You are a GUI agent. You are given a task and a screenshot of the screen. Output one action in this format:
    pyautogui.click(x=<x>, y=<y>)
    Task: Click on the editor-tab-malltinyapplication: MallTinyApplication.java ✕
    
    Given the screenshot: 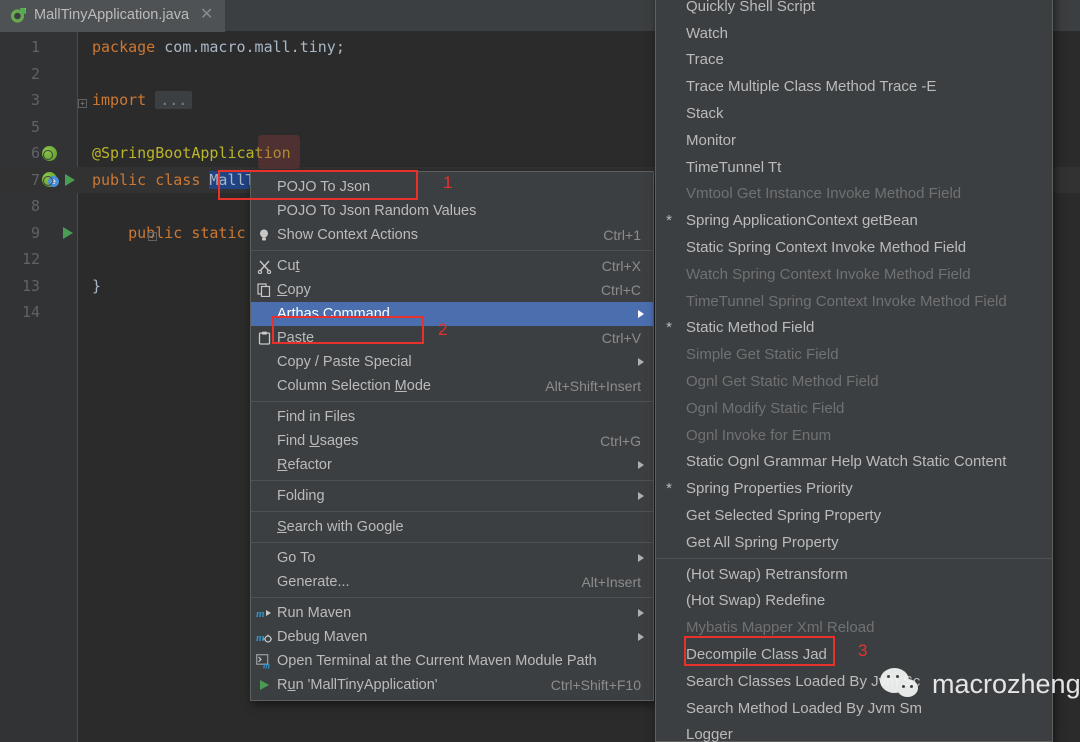 What is the action you would take?
    pyautogui.click(x=112, y=16)
    